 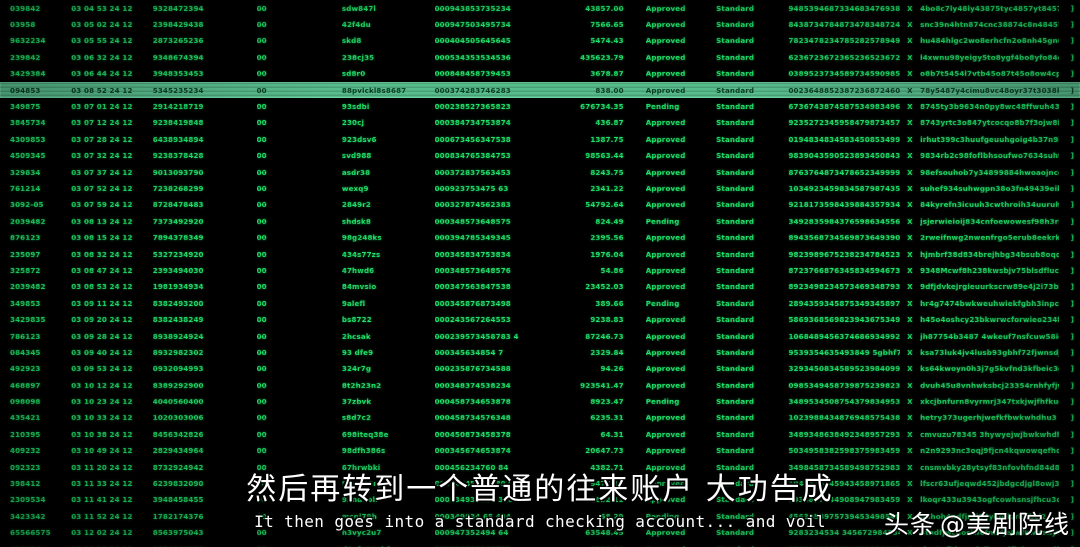 What do you see at coordinates (607, 188) in the screenshot?
I see `cell-amount: 2341.22` at bounding box center [607, 188].